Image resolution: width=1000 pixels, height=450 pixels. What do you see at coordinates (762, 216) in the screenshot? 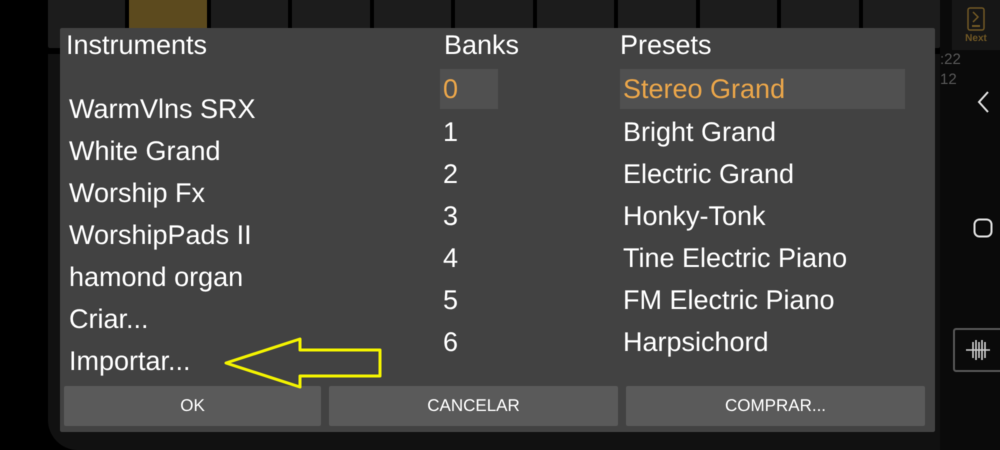
I see `preset-item: Honky-Tonk` at bounding box center [762, 216].